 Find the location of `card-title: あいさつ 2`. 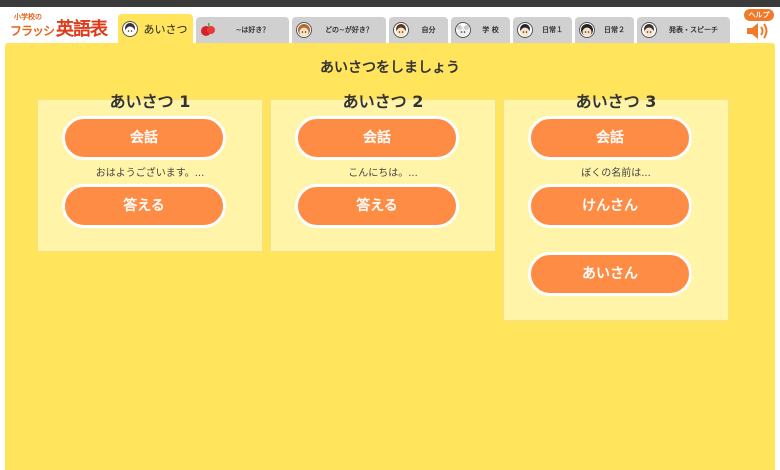

card-title: あいさつ 2 is located at coordinates (383, 101).